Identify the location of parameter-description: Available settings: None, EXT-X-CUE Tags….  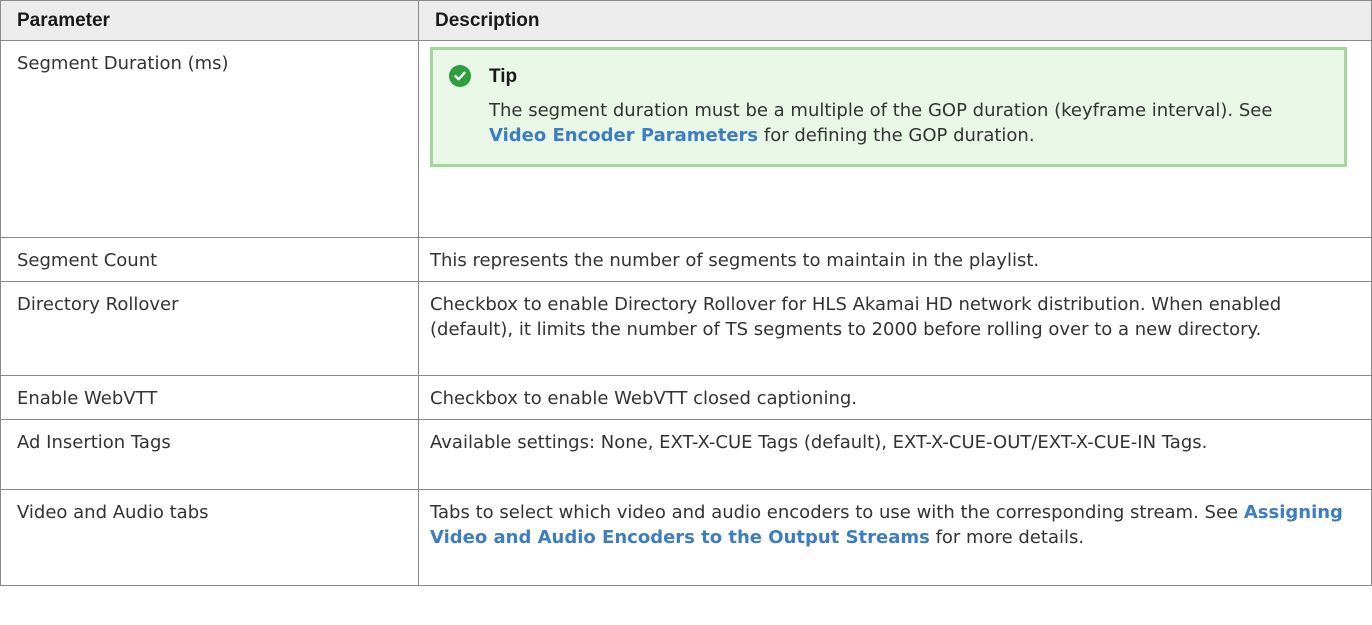
(895, 454).